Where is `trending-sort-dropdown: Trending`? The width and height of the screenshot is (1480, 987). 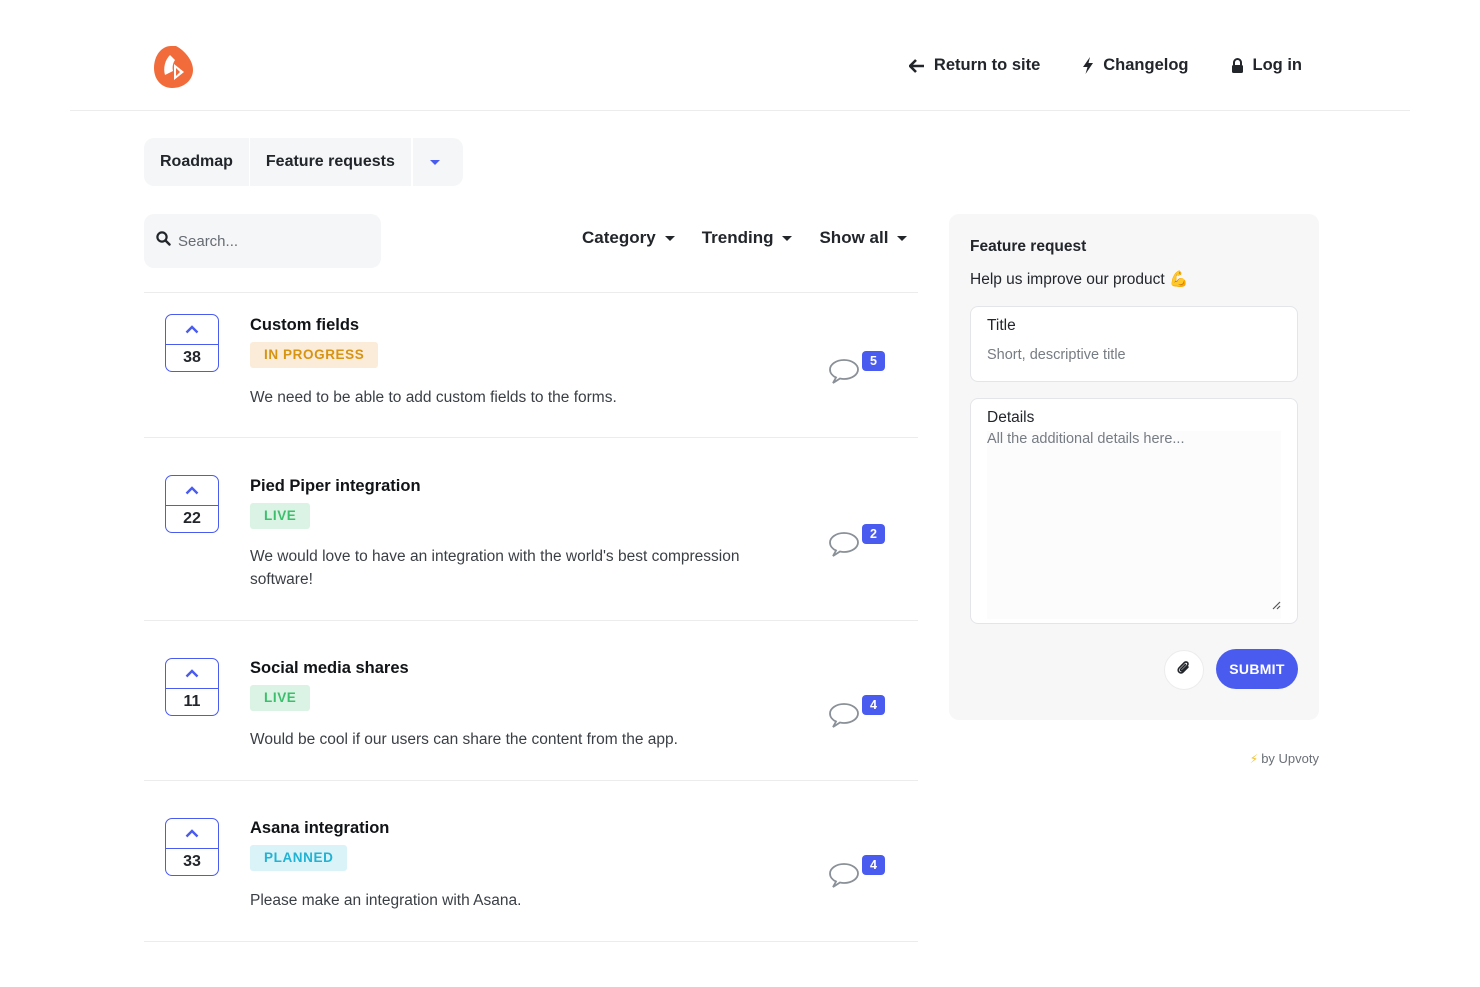
trending-sort-dropdown: Trending is located at coordinates (747, 238).